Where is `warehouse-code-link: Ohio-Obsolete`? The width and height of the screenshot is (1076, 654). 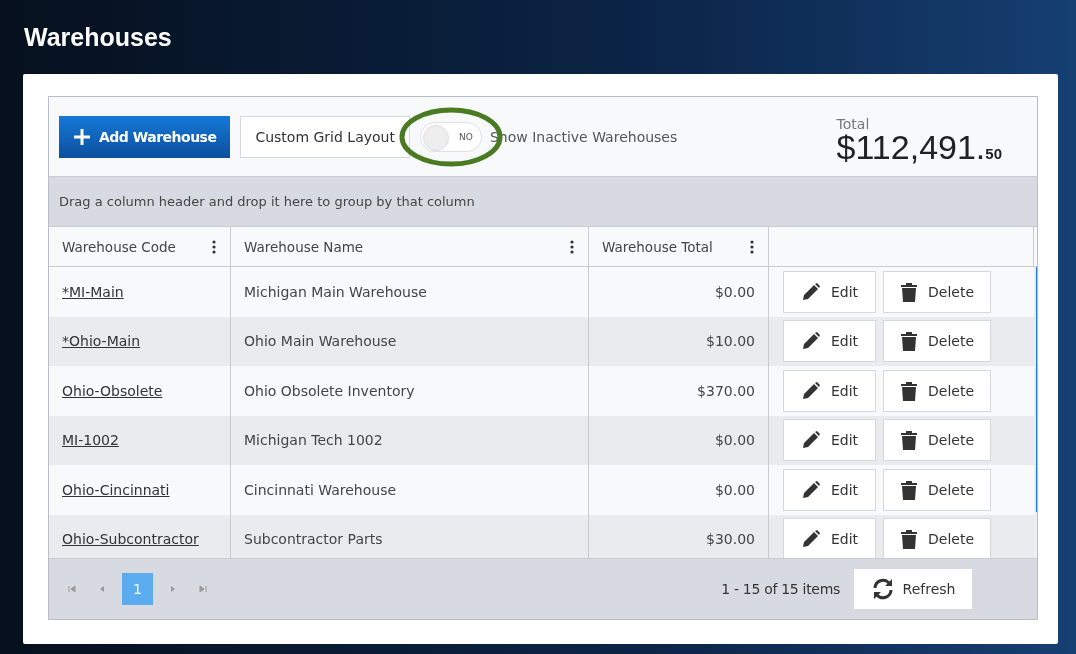
warehouse-code-link: Ohio-Obsolete is located at coordinates (112, 390).